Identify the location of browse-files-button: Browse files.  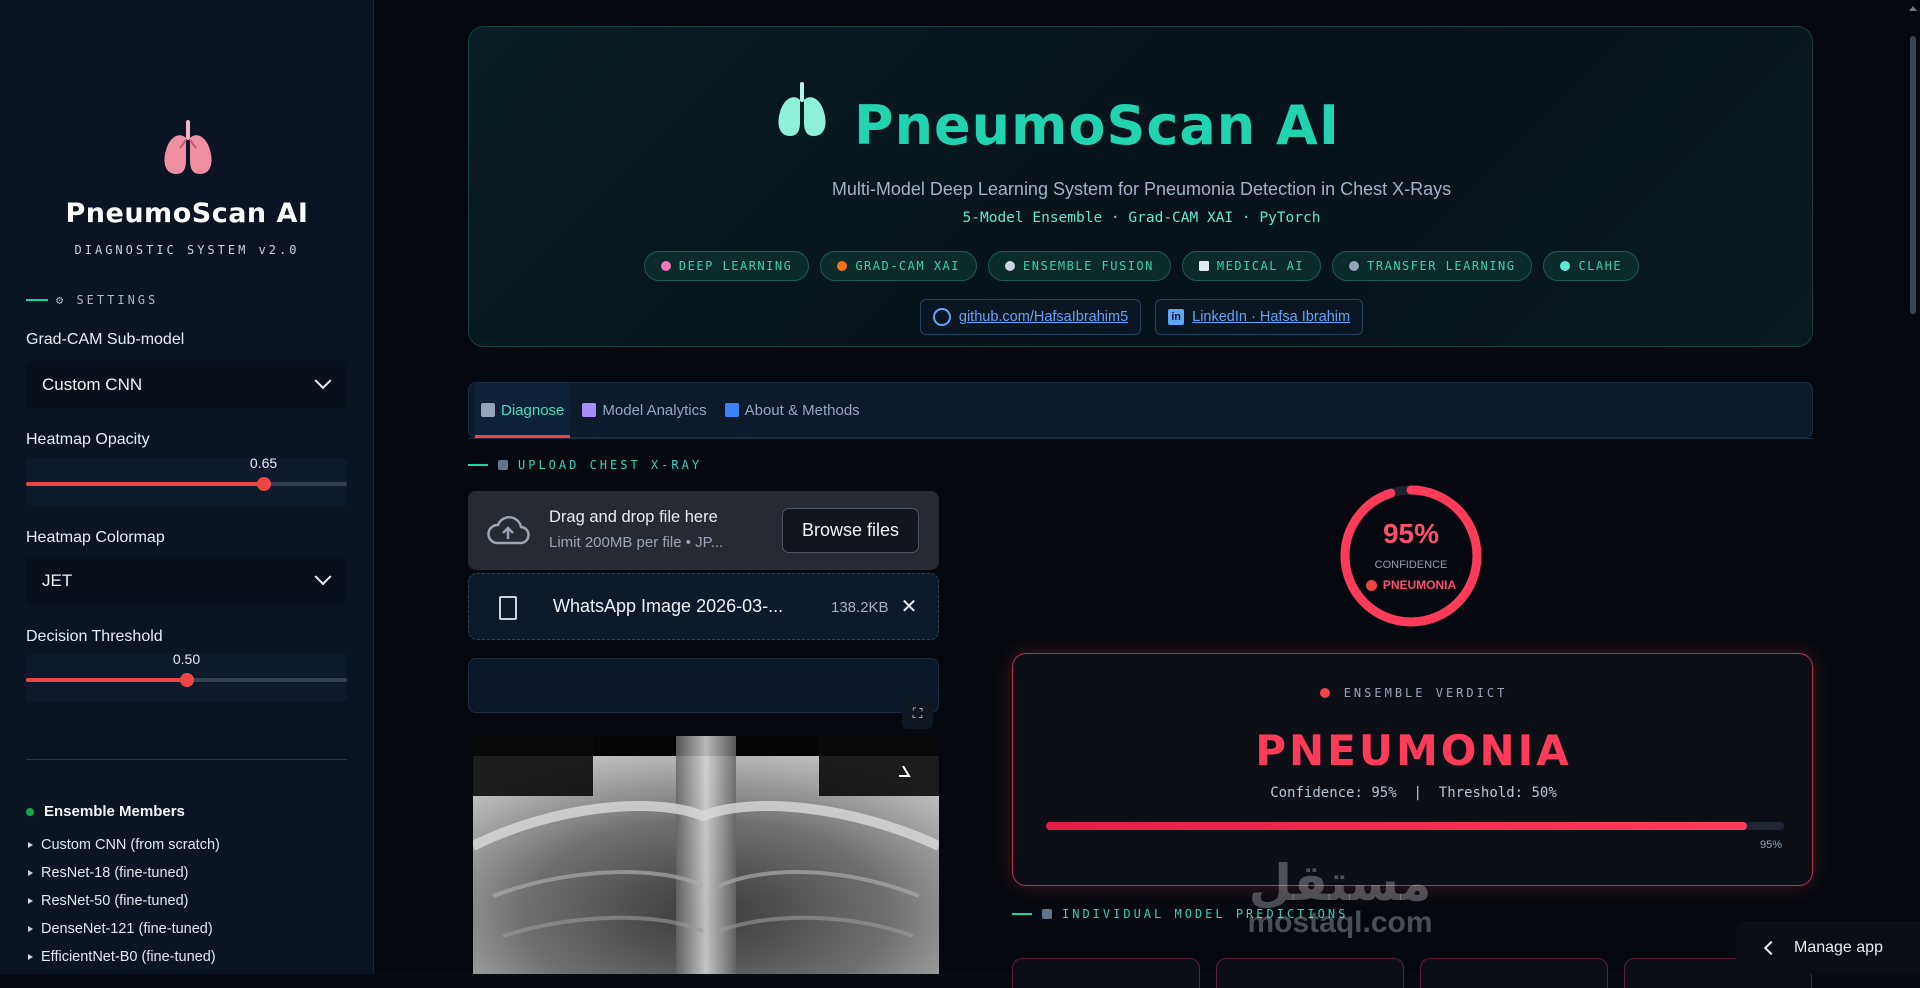
(850, 530).